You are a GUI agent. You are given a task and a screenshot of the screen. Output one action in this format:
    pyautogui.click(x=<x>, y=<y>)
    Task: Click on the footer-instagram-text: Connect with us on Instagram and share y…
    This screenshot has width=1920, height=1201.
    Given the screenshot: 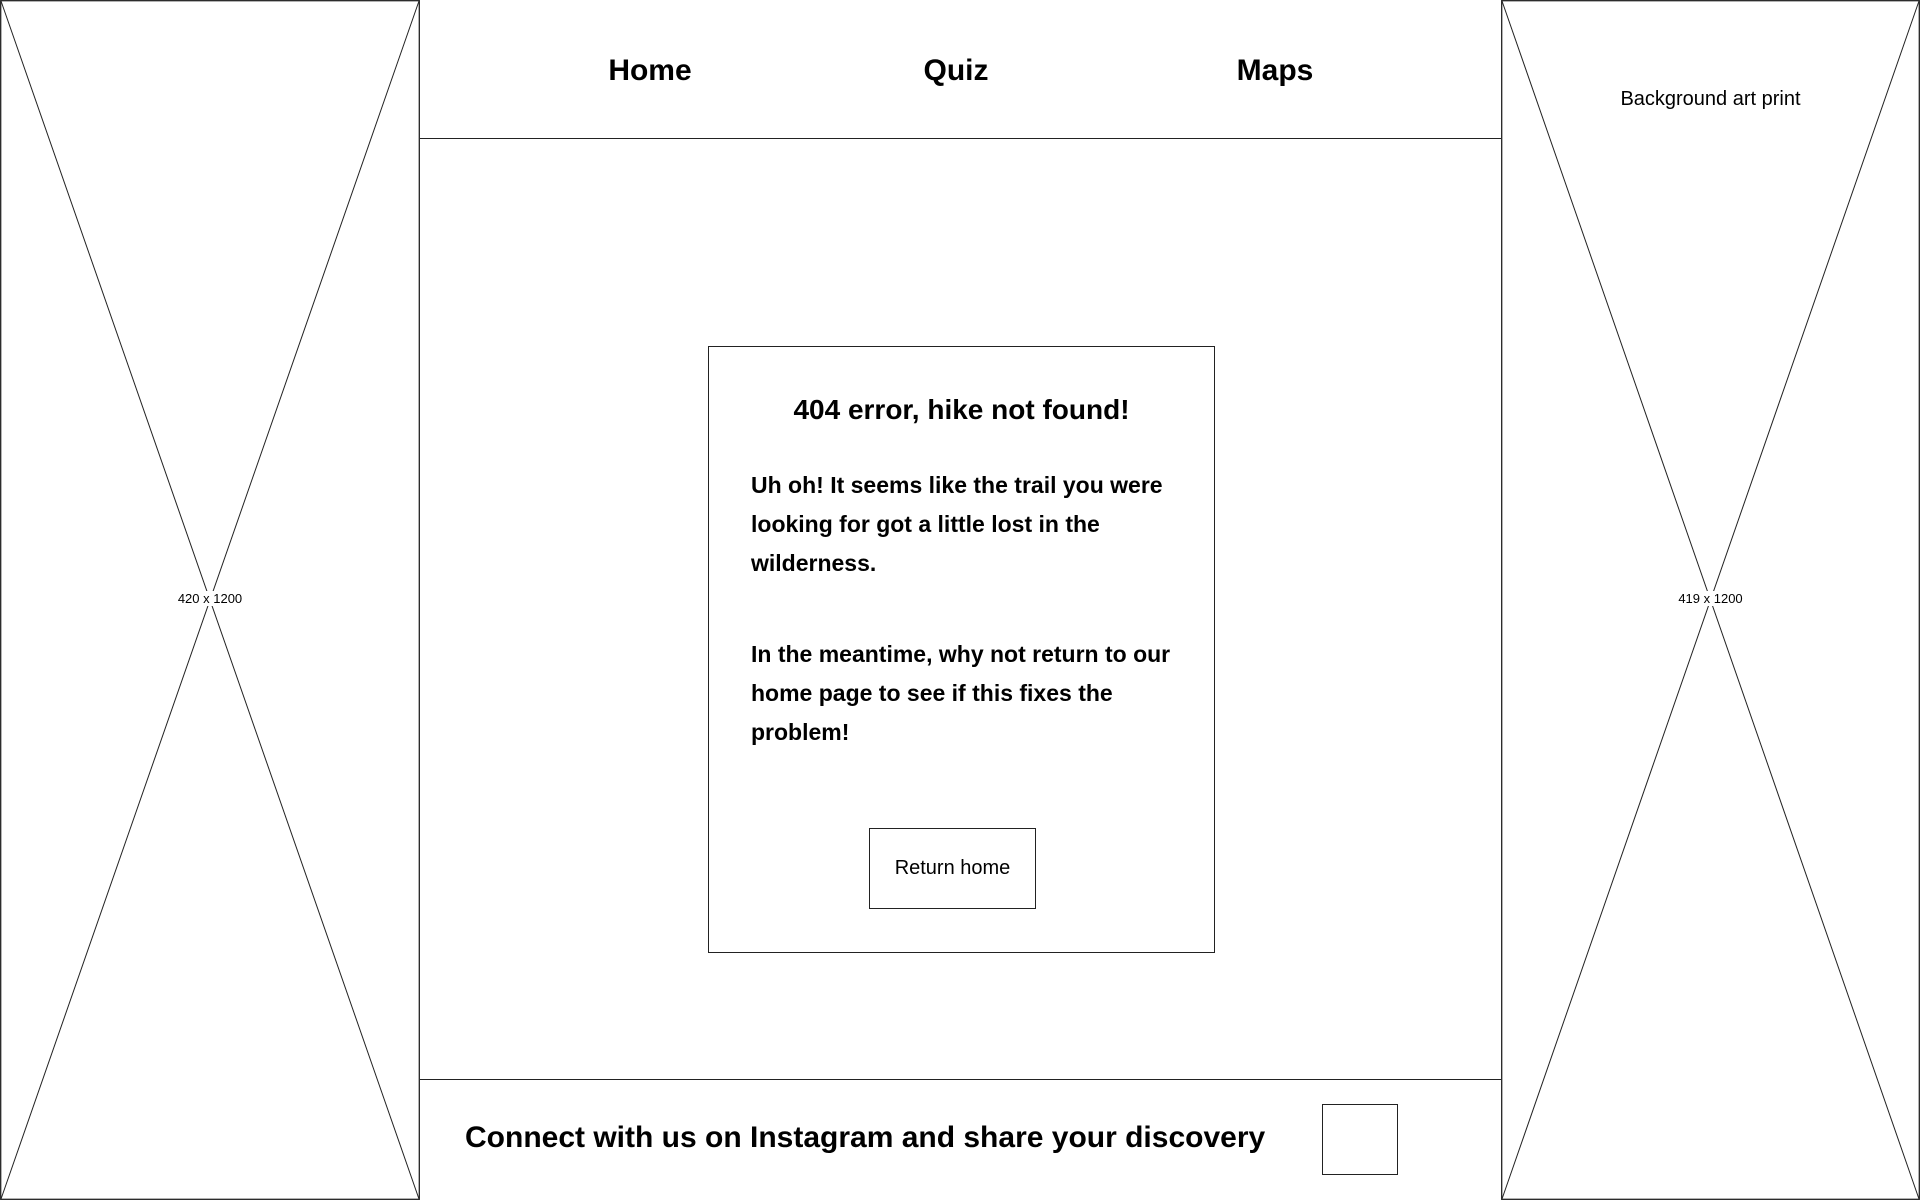 What is the action you would take?
    pyautogui.click(x=865, y=1137)
    